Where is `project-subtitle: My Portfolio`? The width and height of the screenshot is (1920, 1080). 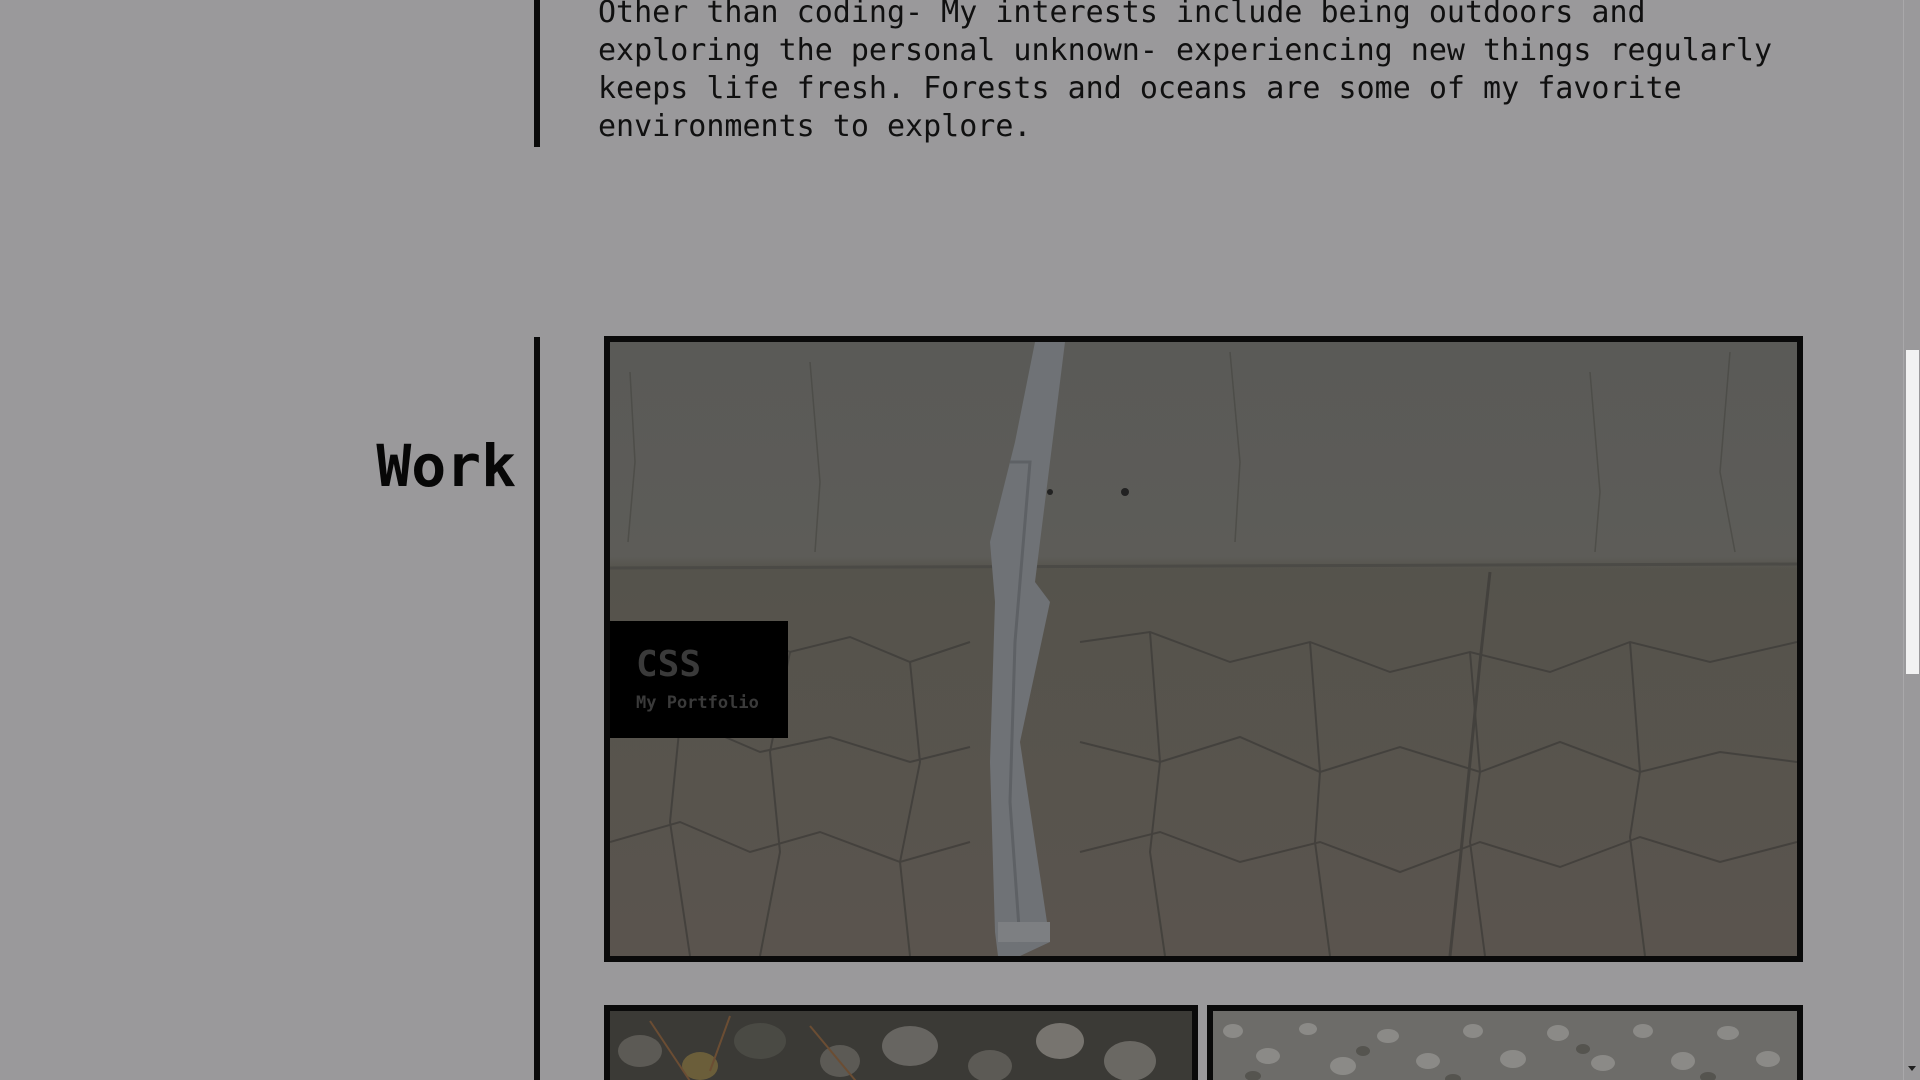
project-subtitle: My Portfolio is located at coordinates (697, 703).